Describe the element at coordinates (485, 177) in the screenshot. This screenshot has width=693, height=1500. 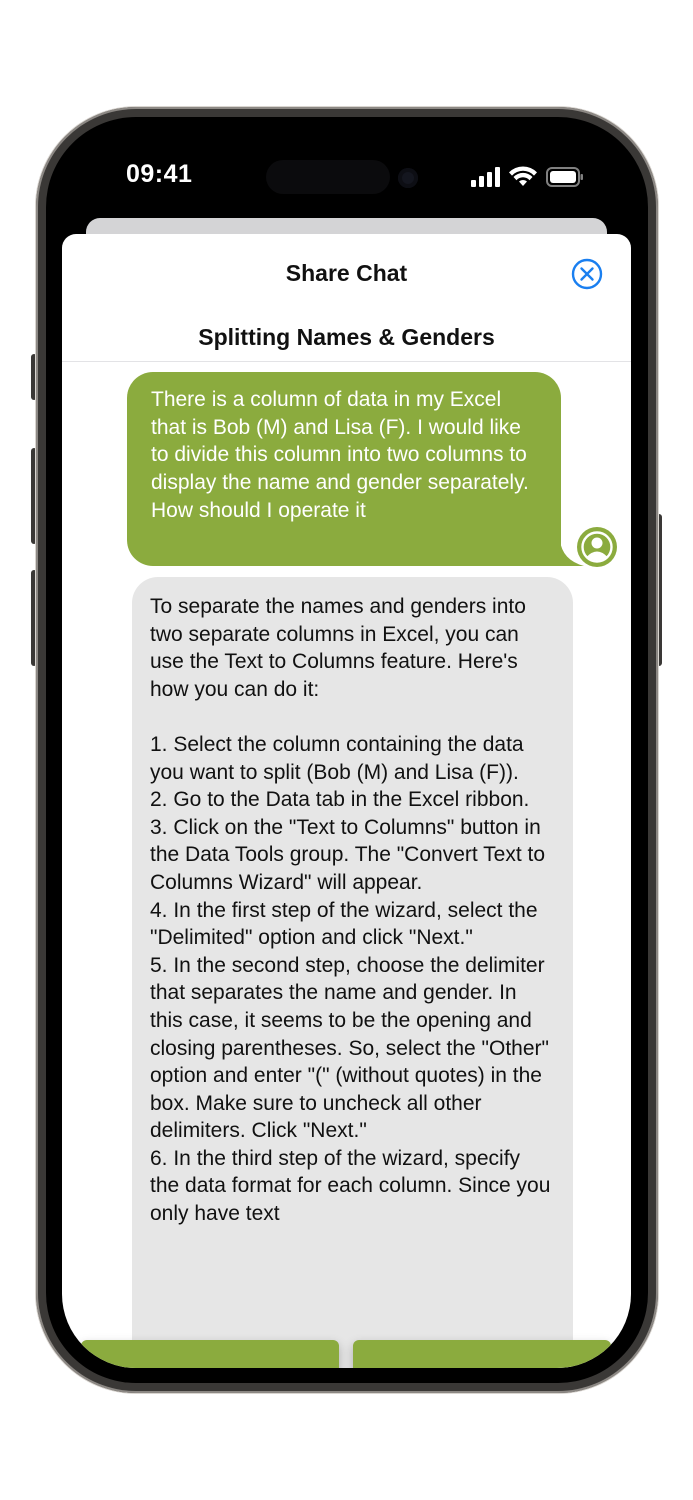
I see `cellular-signal-icon` at that location.